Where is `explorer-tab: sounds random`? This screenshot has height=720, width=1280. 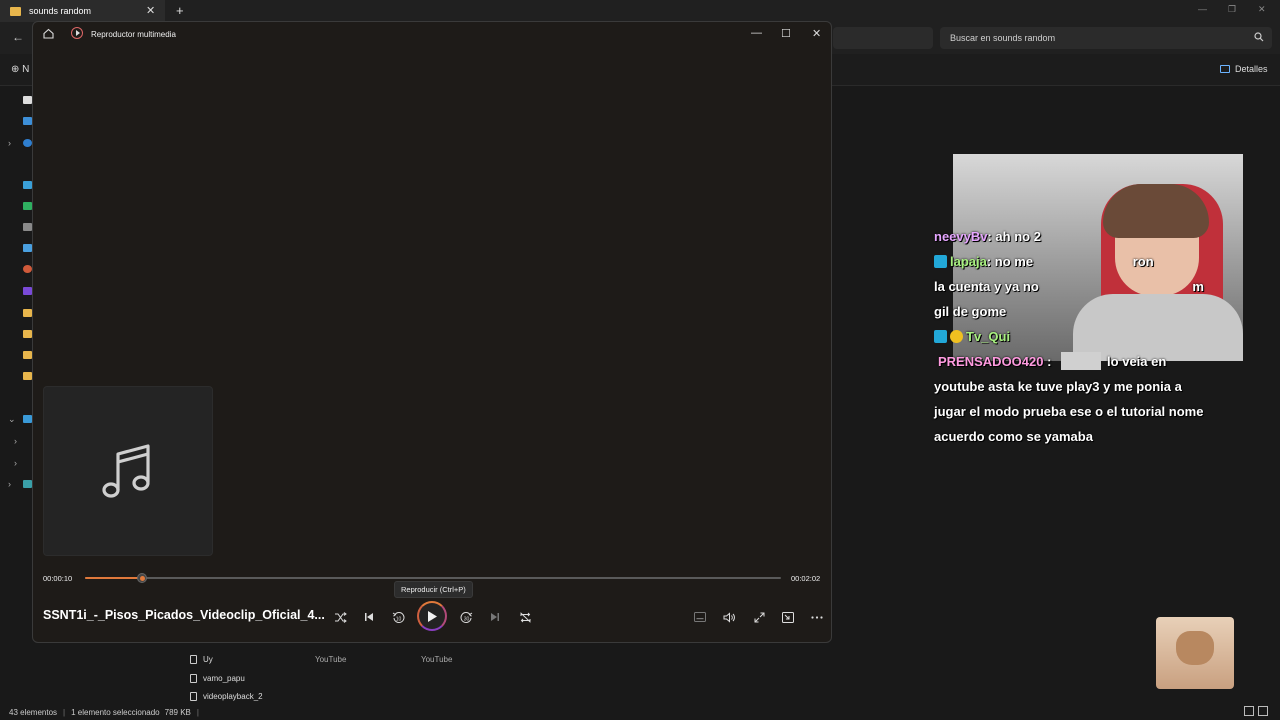 explorer-tab: sounds random is located at coordinates (82, 11).